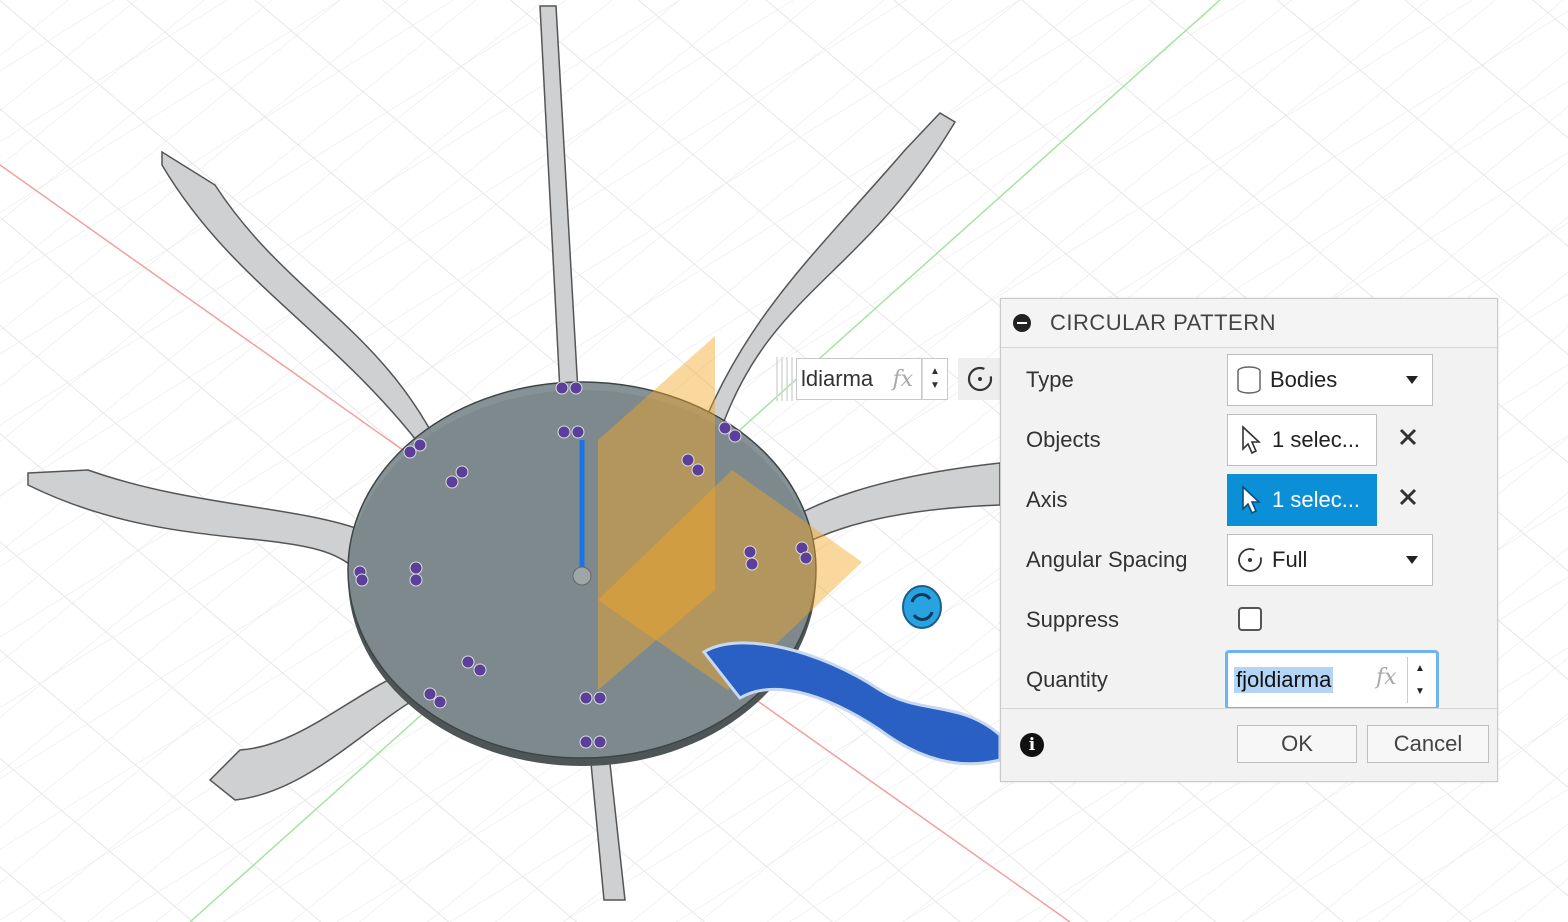 This screenshot has height=922, width=1568. I want to click on dialog-footer: i OK Cancel, so click(1249, 744).